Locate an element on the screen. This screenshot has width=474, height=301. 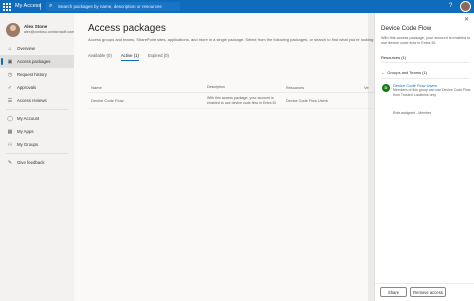
share-button: Share is located at coordinates (393, 292).